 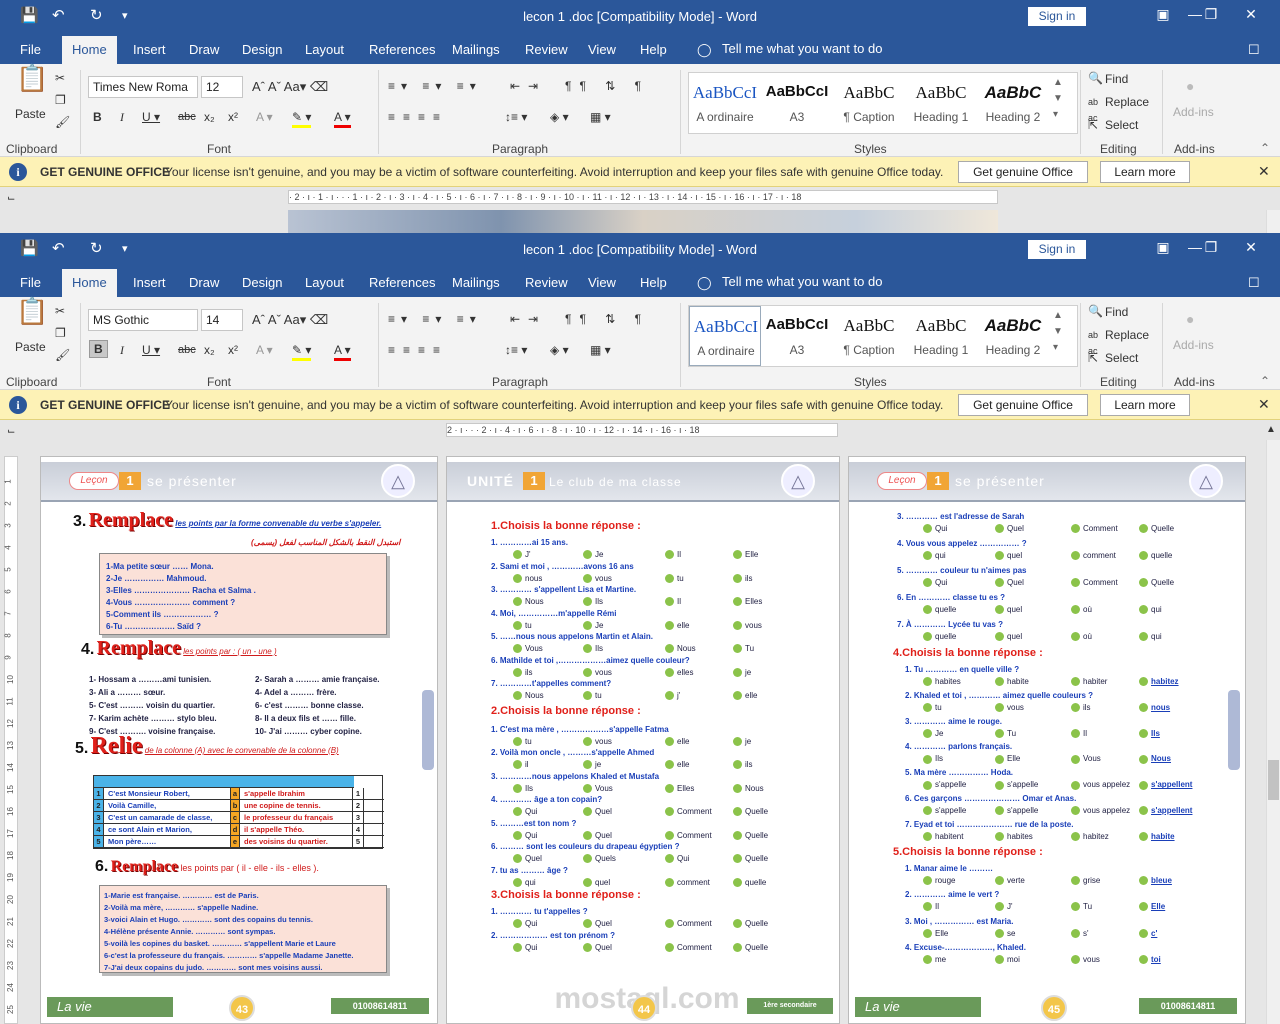 What do you see at coordinates (597, 923) in the screenshot?
I see `answer-option: Quel` at bounding box center [597, 923].